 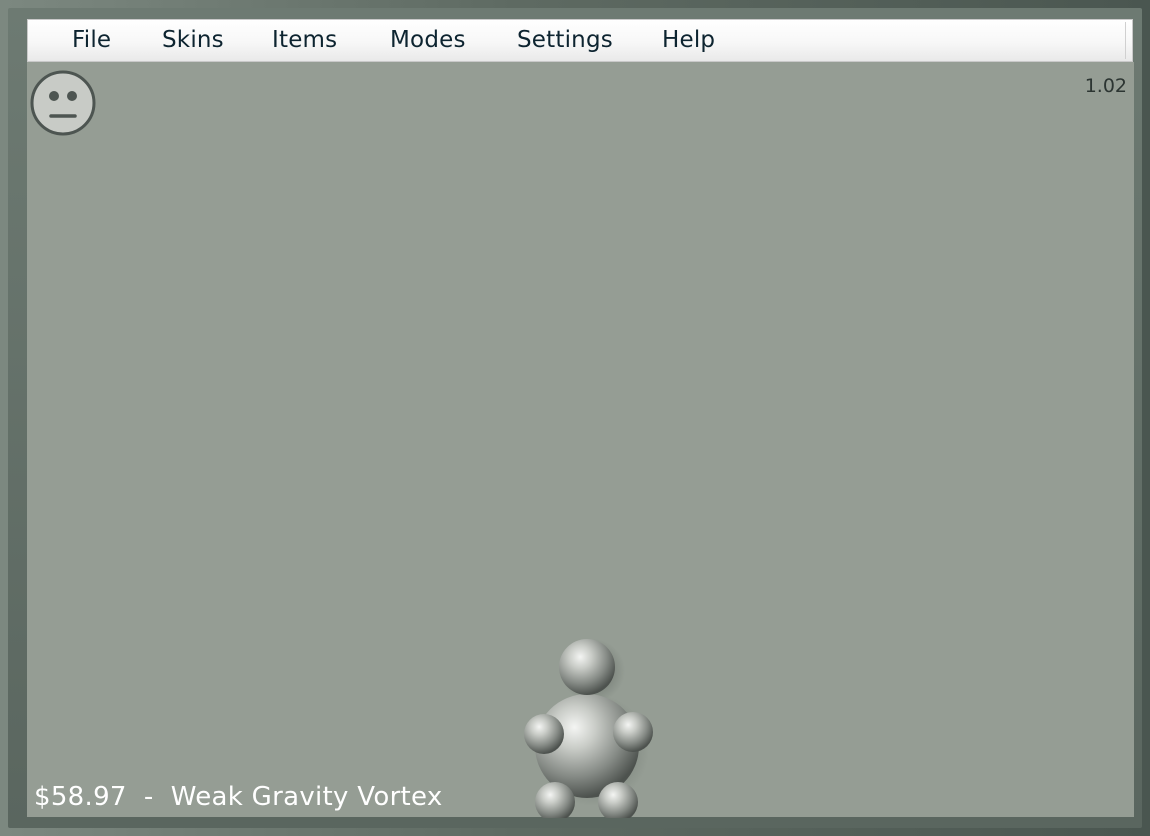 What do you see at coordinates (688, 40) in the screenshot?
I see `menu-help: Help` at bounding box center [688, 40].